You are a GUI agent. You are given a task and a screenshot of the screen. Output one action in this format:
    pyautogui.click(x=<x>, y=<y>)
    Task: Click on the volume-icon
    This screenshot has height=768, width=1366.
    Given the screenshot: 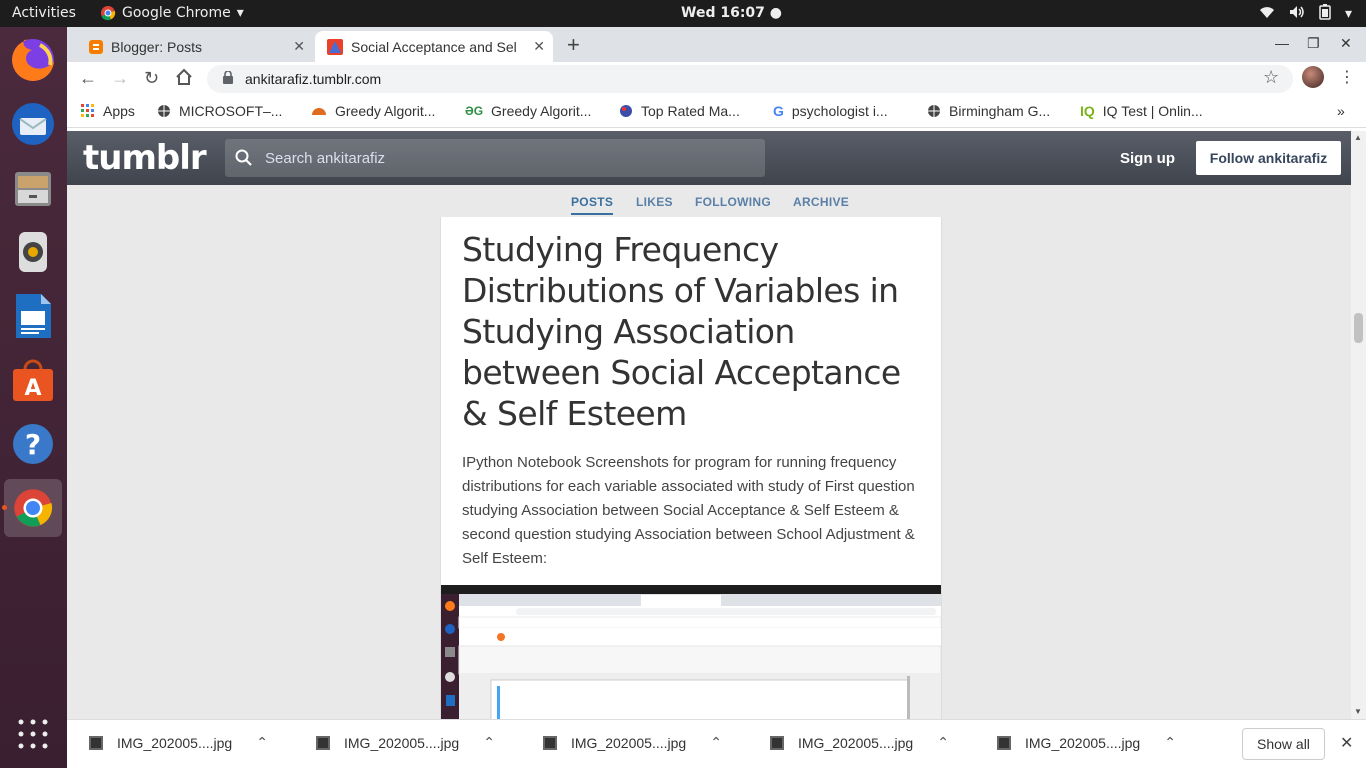 What is the action you would take?
    pyautogui.click(x=1297, y=14)
    